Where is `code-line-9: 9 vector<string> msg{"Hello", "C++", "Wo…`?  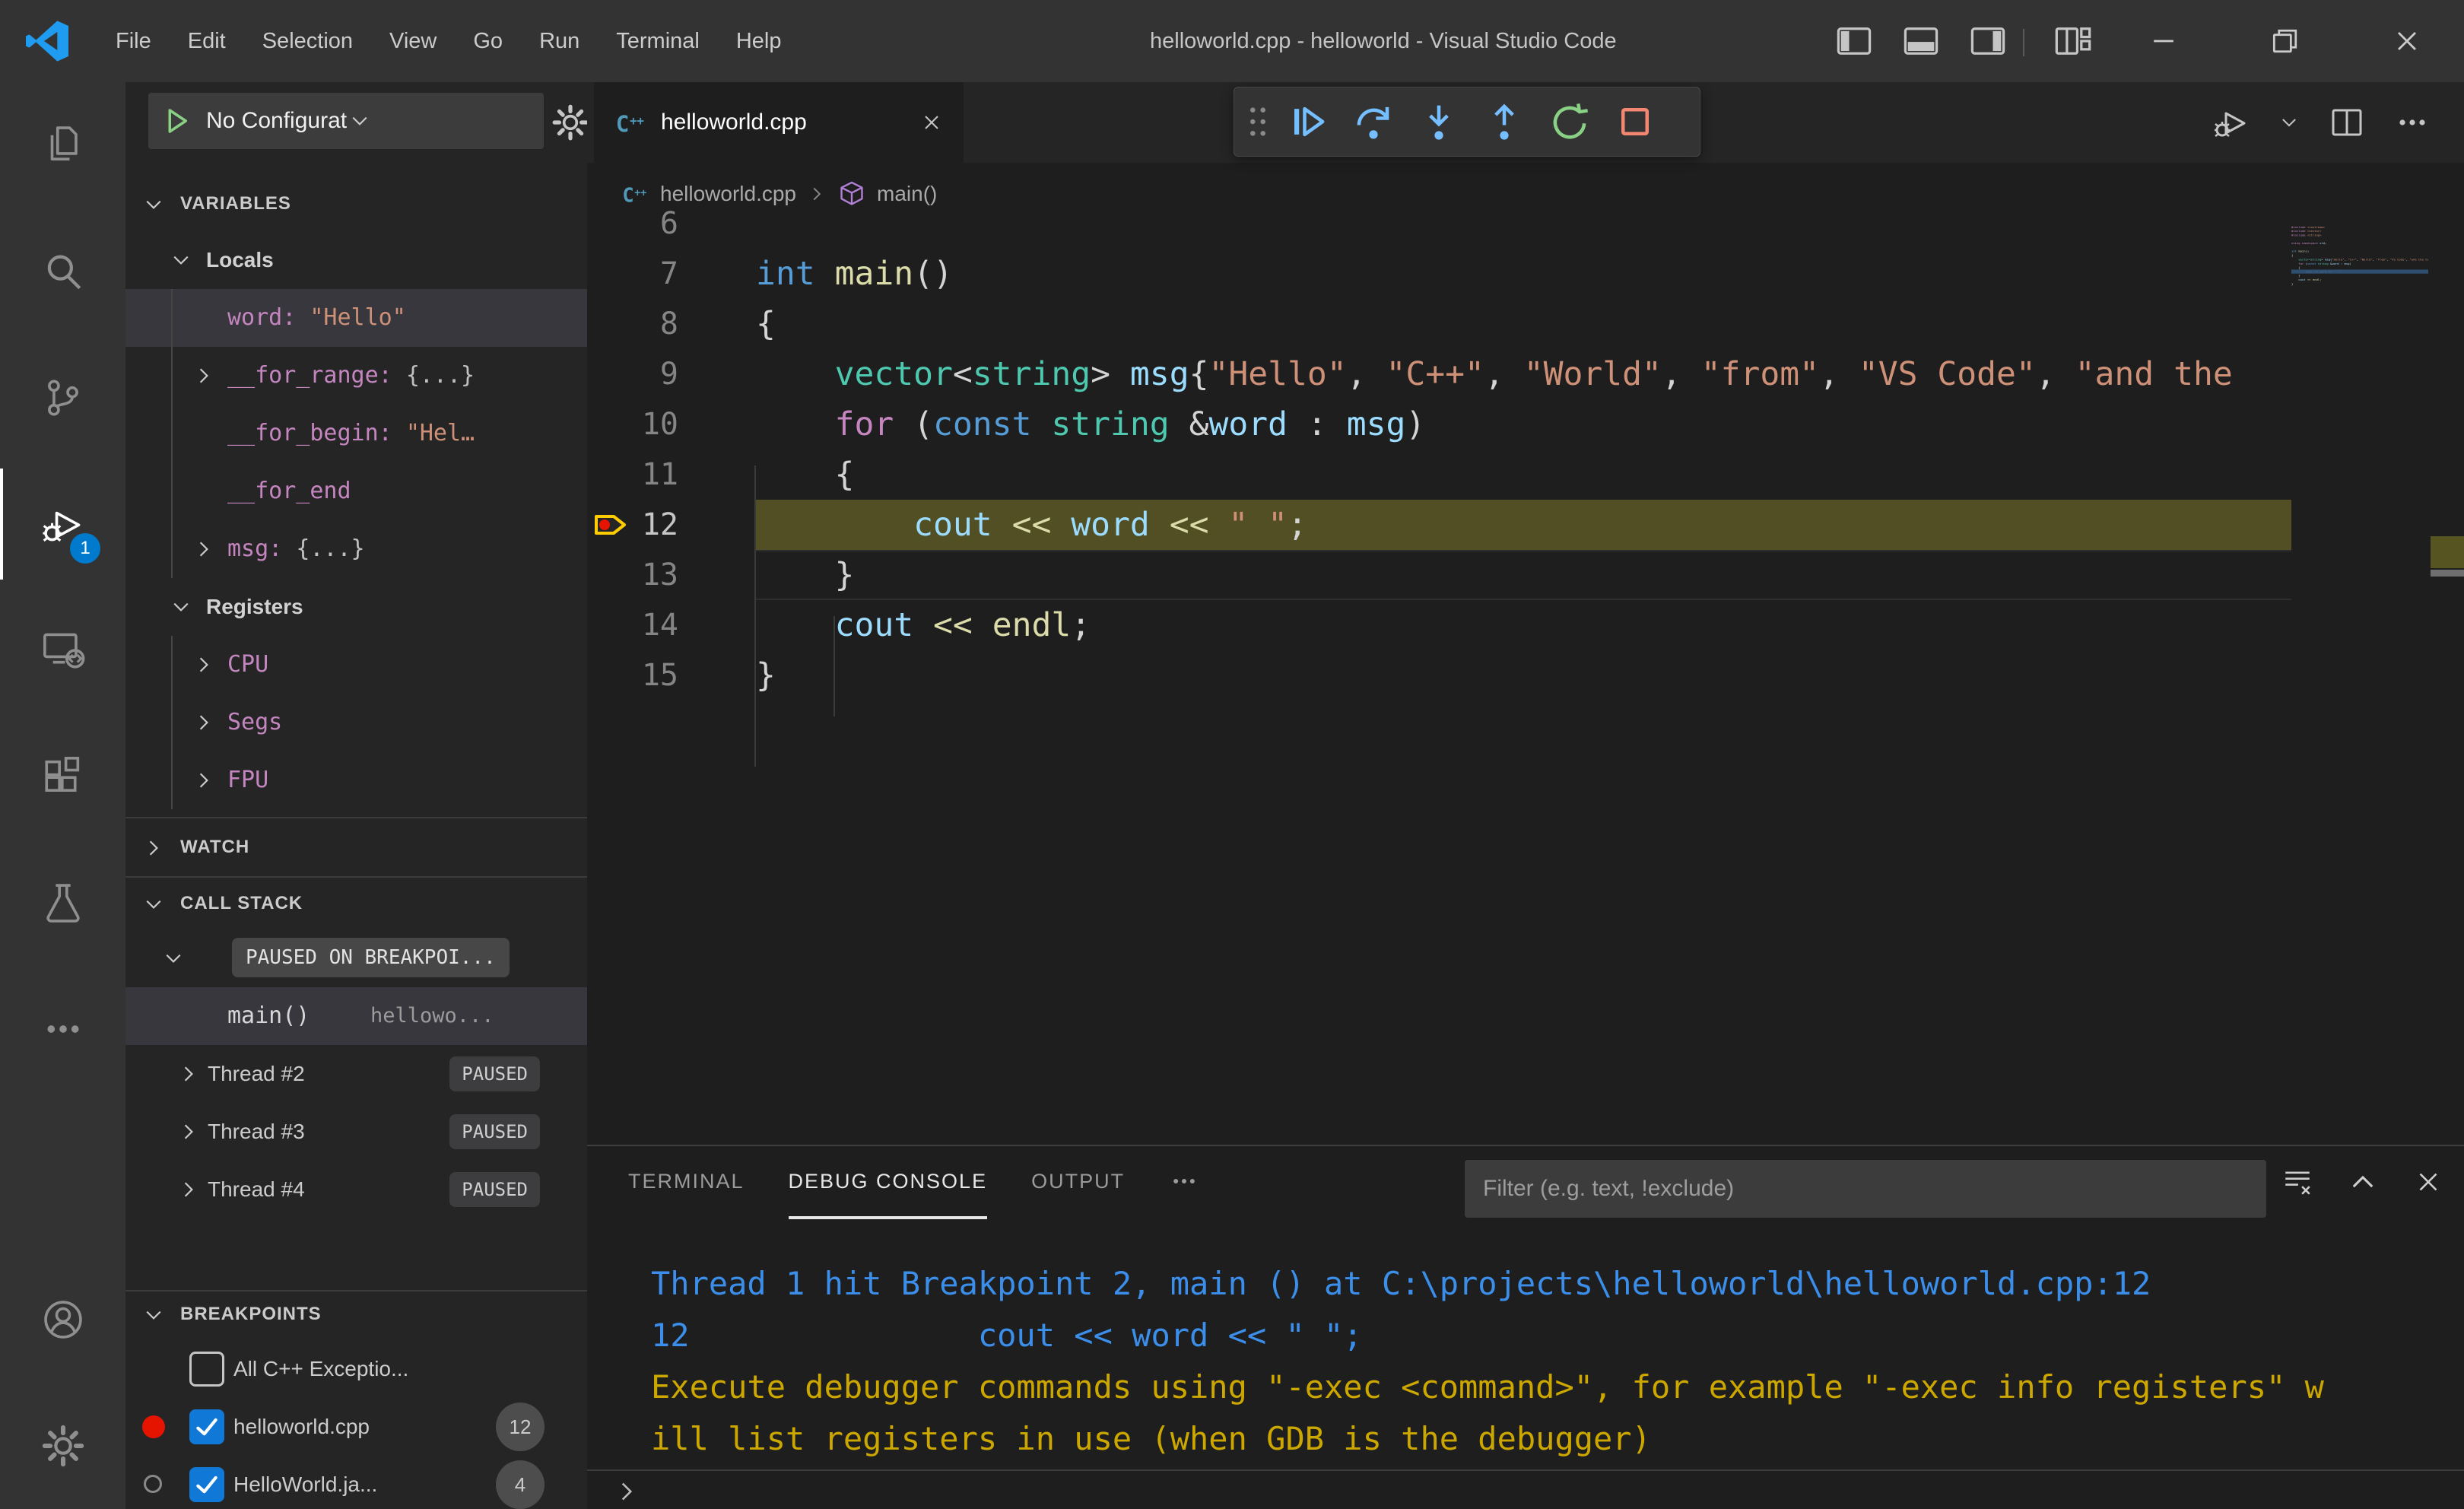 code-line-9: 9 vector<string> msg{"Hello", "C++", "Wo… is located at coordinates (1525, 374).